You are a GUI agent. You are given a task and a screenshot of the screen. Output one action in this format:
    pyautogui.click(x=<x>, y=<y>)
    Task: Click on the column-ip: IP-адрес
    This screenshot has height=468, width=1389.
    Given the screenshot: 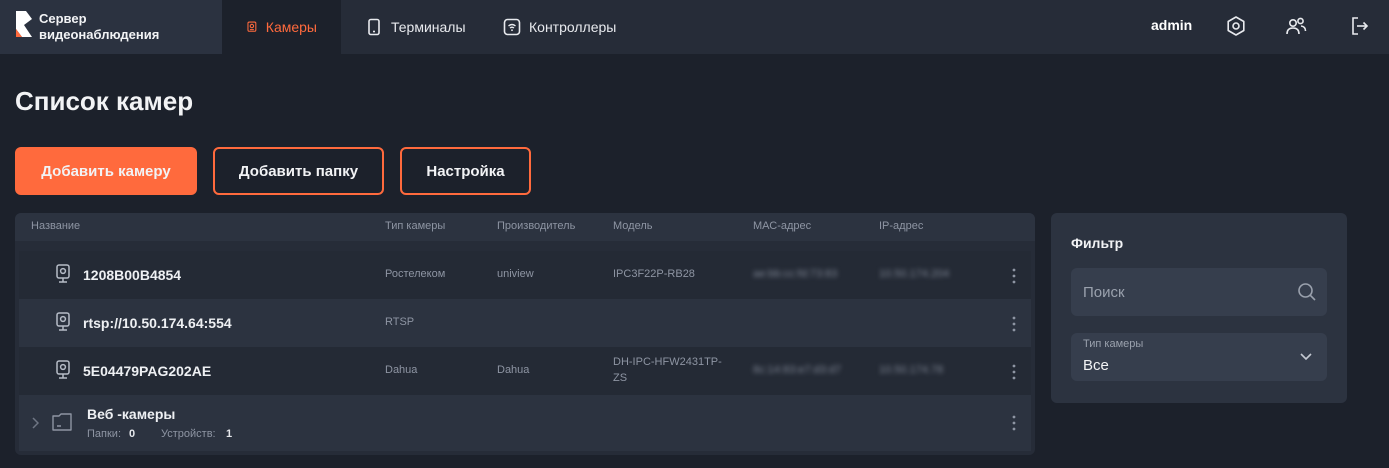 What is the action you would take?
    pyautogui.click(x=901, y=226)
    